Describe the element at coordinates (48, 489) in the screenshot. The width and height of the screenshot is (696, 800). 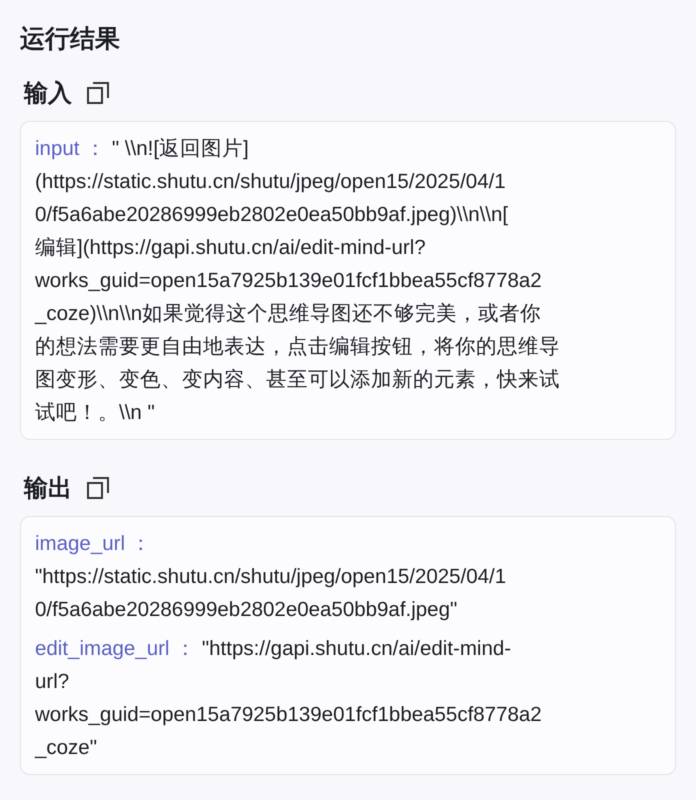
I see `section-label: 输出` at that location.